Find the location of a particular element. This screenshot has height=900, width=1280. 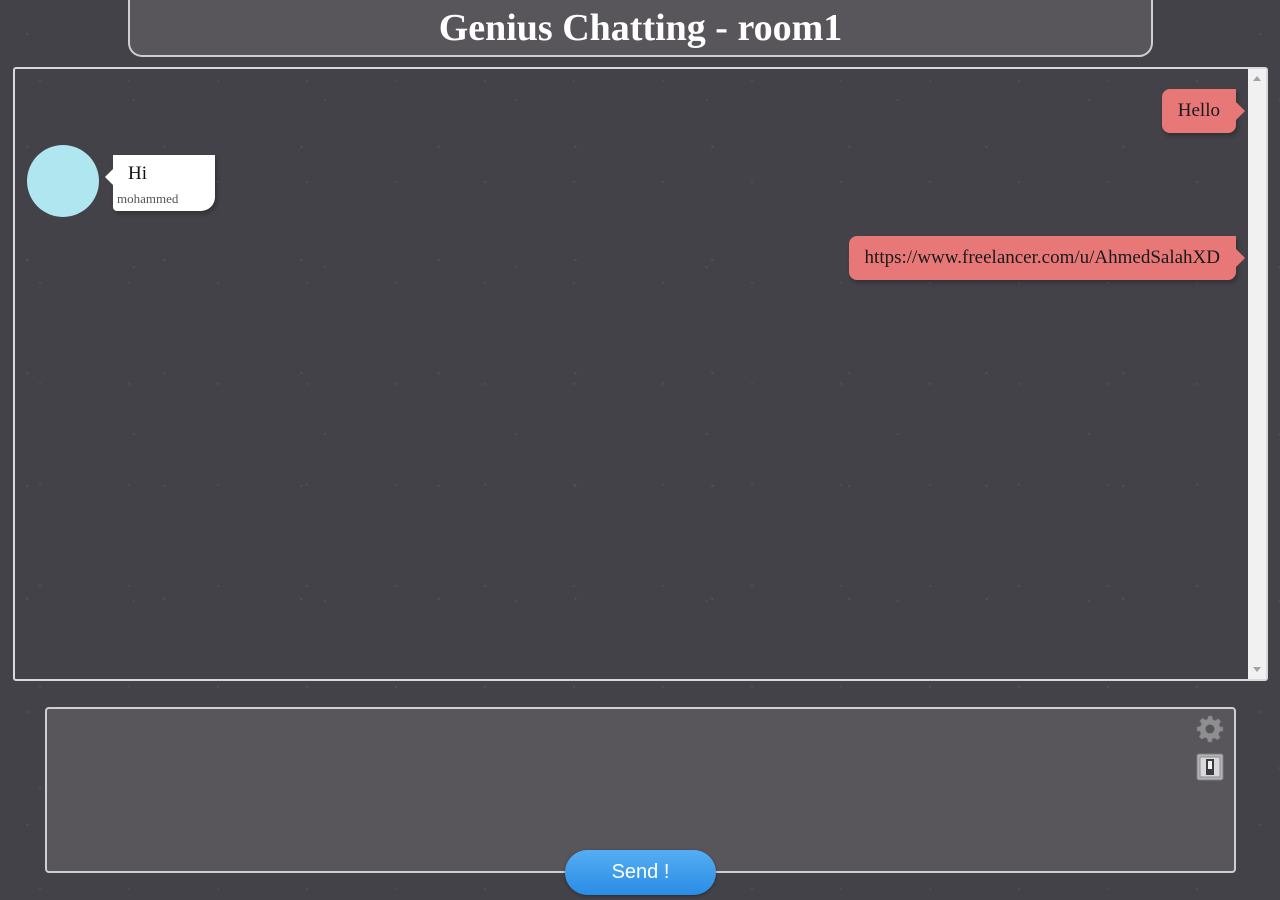

chat-header: Genius Chatting - room1 is located at coordinates (640, 28).